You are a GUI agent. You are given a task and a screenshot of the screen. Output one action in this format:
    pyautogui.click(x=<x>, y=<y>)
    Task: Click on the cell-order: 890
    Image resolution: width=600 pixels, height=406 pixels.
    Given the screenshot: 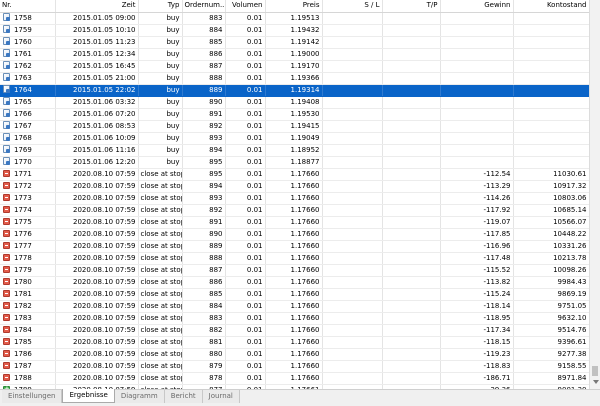 What is the action you would take?
    pyautogui.click(x=204, y=102)
    